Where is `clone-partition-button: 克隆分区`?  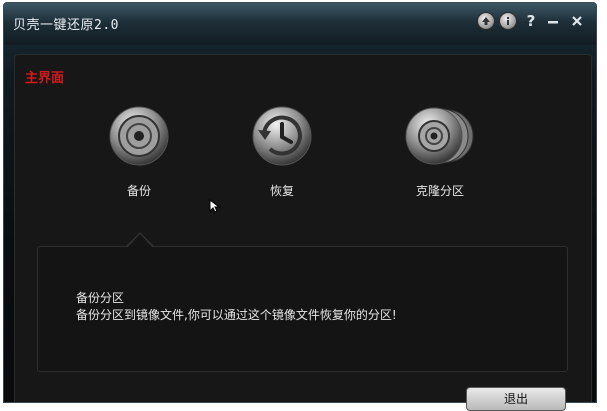
clone-partition-button: 克隆分区 is located at coordinates (440, 151).